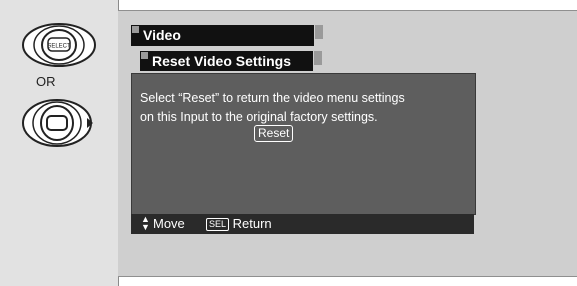 The height and width of the screenshot is (286, 577). I want to click on right-dpad-icon, so click(57, 123).